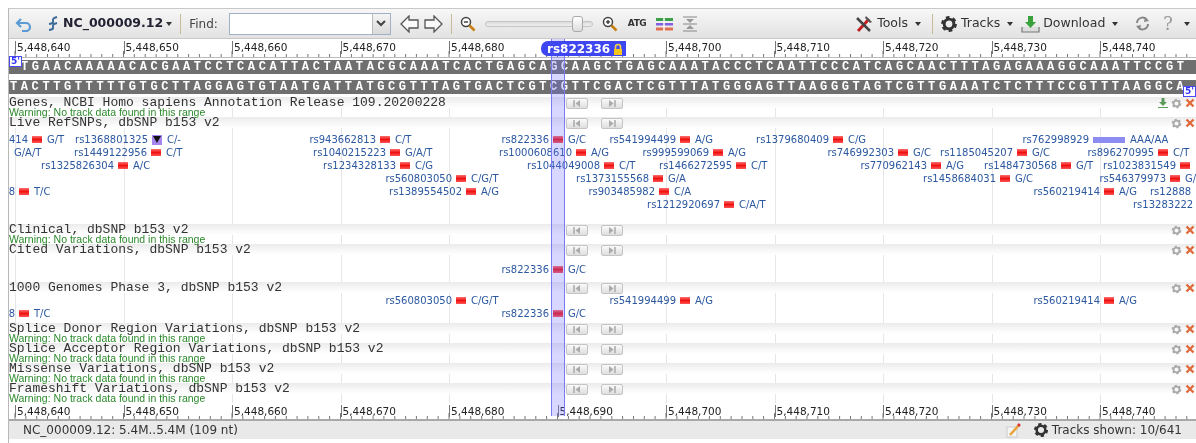 The image size is (1196, 443). I want to click on variant-id: rs1325826304, so click(79, 165).